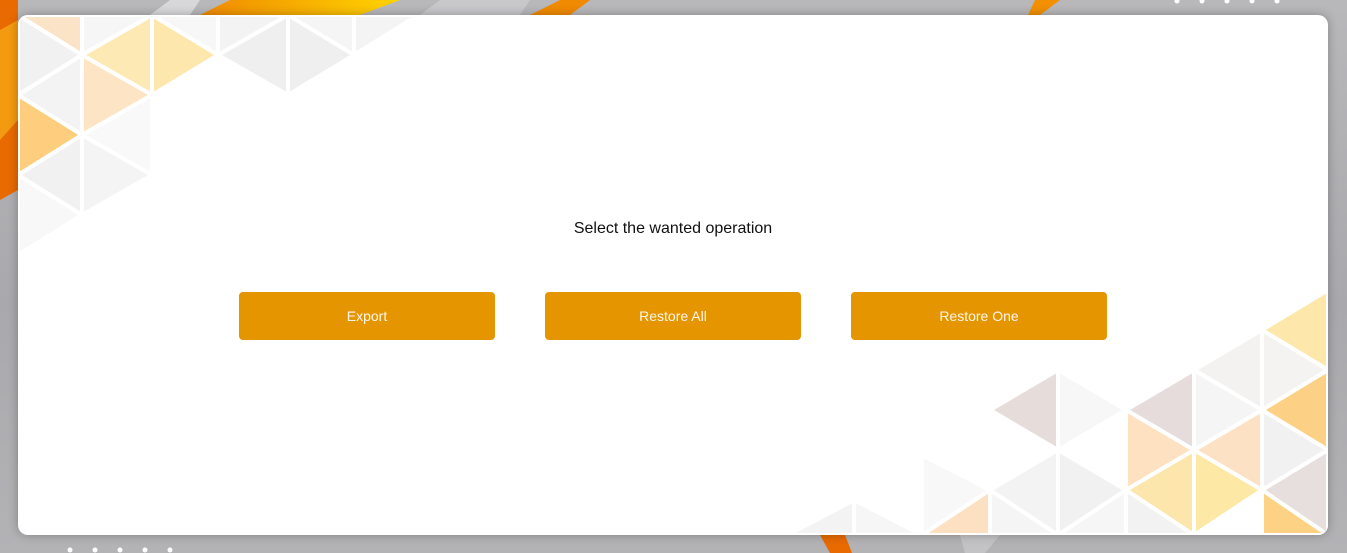 Image resolution: width=1347 pixels, height=553 pixels. Describe the element at coordinates (979, 316) in the screenshot. I see `restore-one-button: Restore One` at that location.